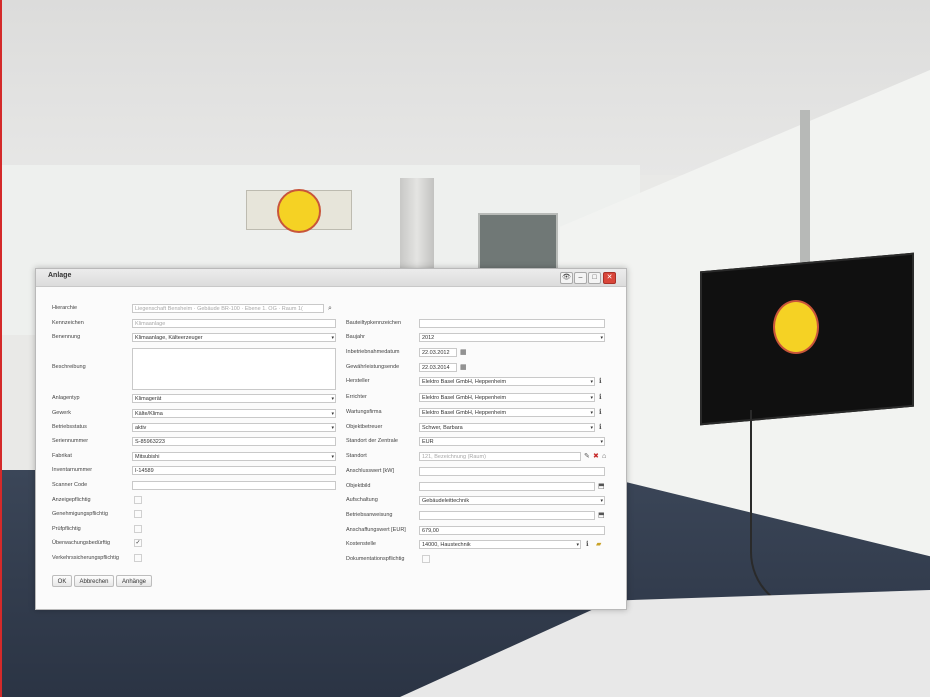 Image resolution: width=930 pixels, height=697 pixels. What do you see at coordinates (234, 369) in the screenshot?
I see `beschreibung-field` at bounding box center [234, 369].